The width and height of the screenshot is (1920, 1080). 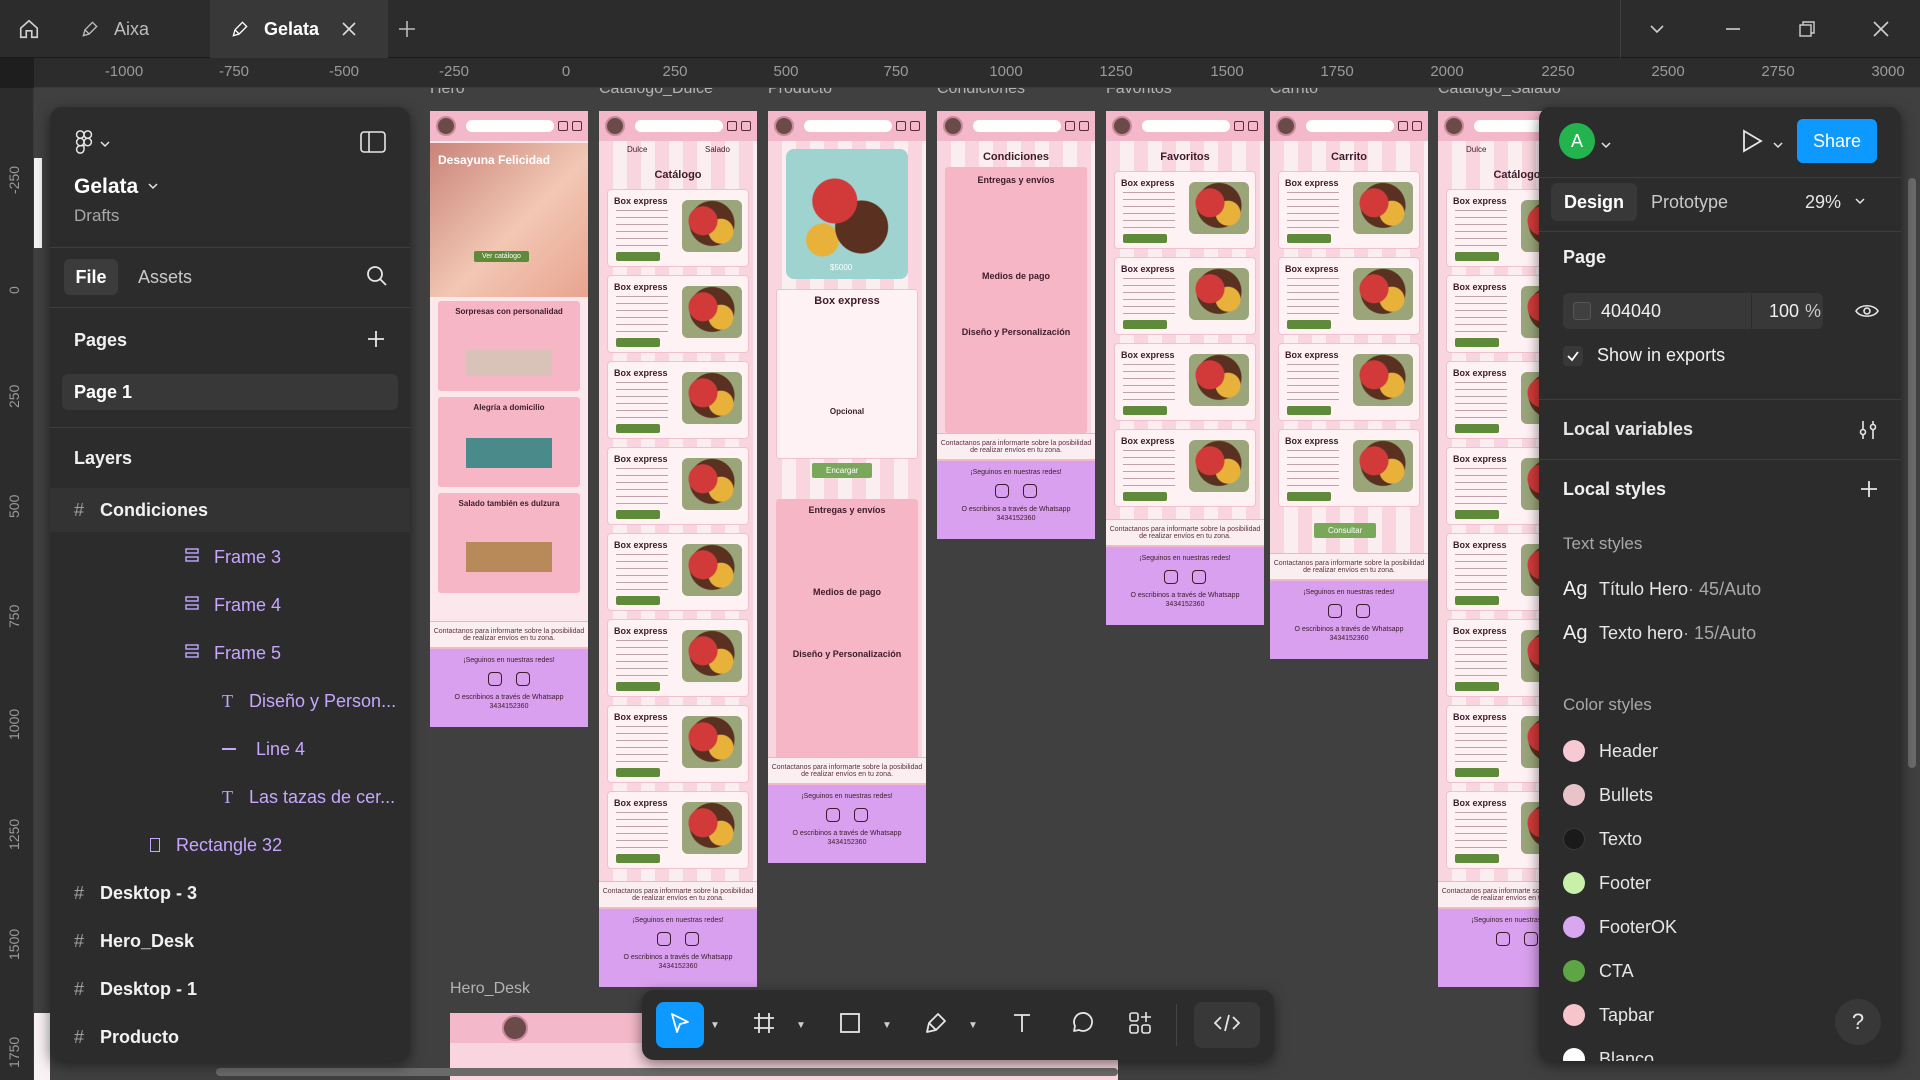 What do you see at coordinates (1016, 180) in the screenshot?
I see `mock-deliveries: Entregas y envíos` at bounding box center [1016, 180].